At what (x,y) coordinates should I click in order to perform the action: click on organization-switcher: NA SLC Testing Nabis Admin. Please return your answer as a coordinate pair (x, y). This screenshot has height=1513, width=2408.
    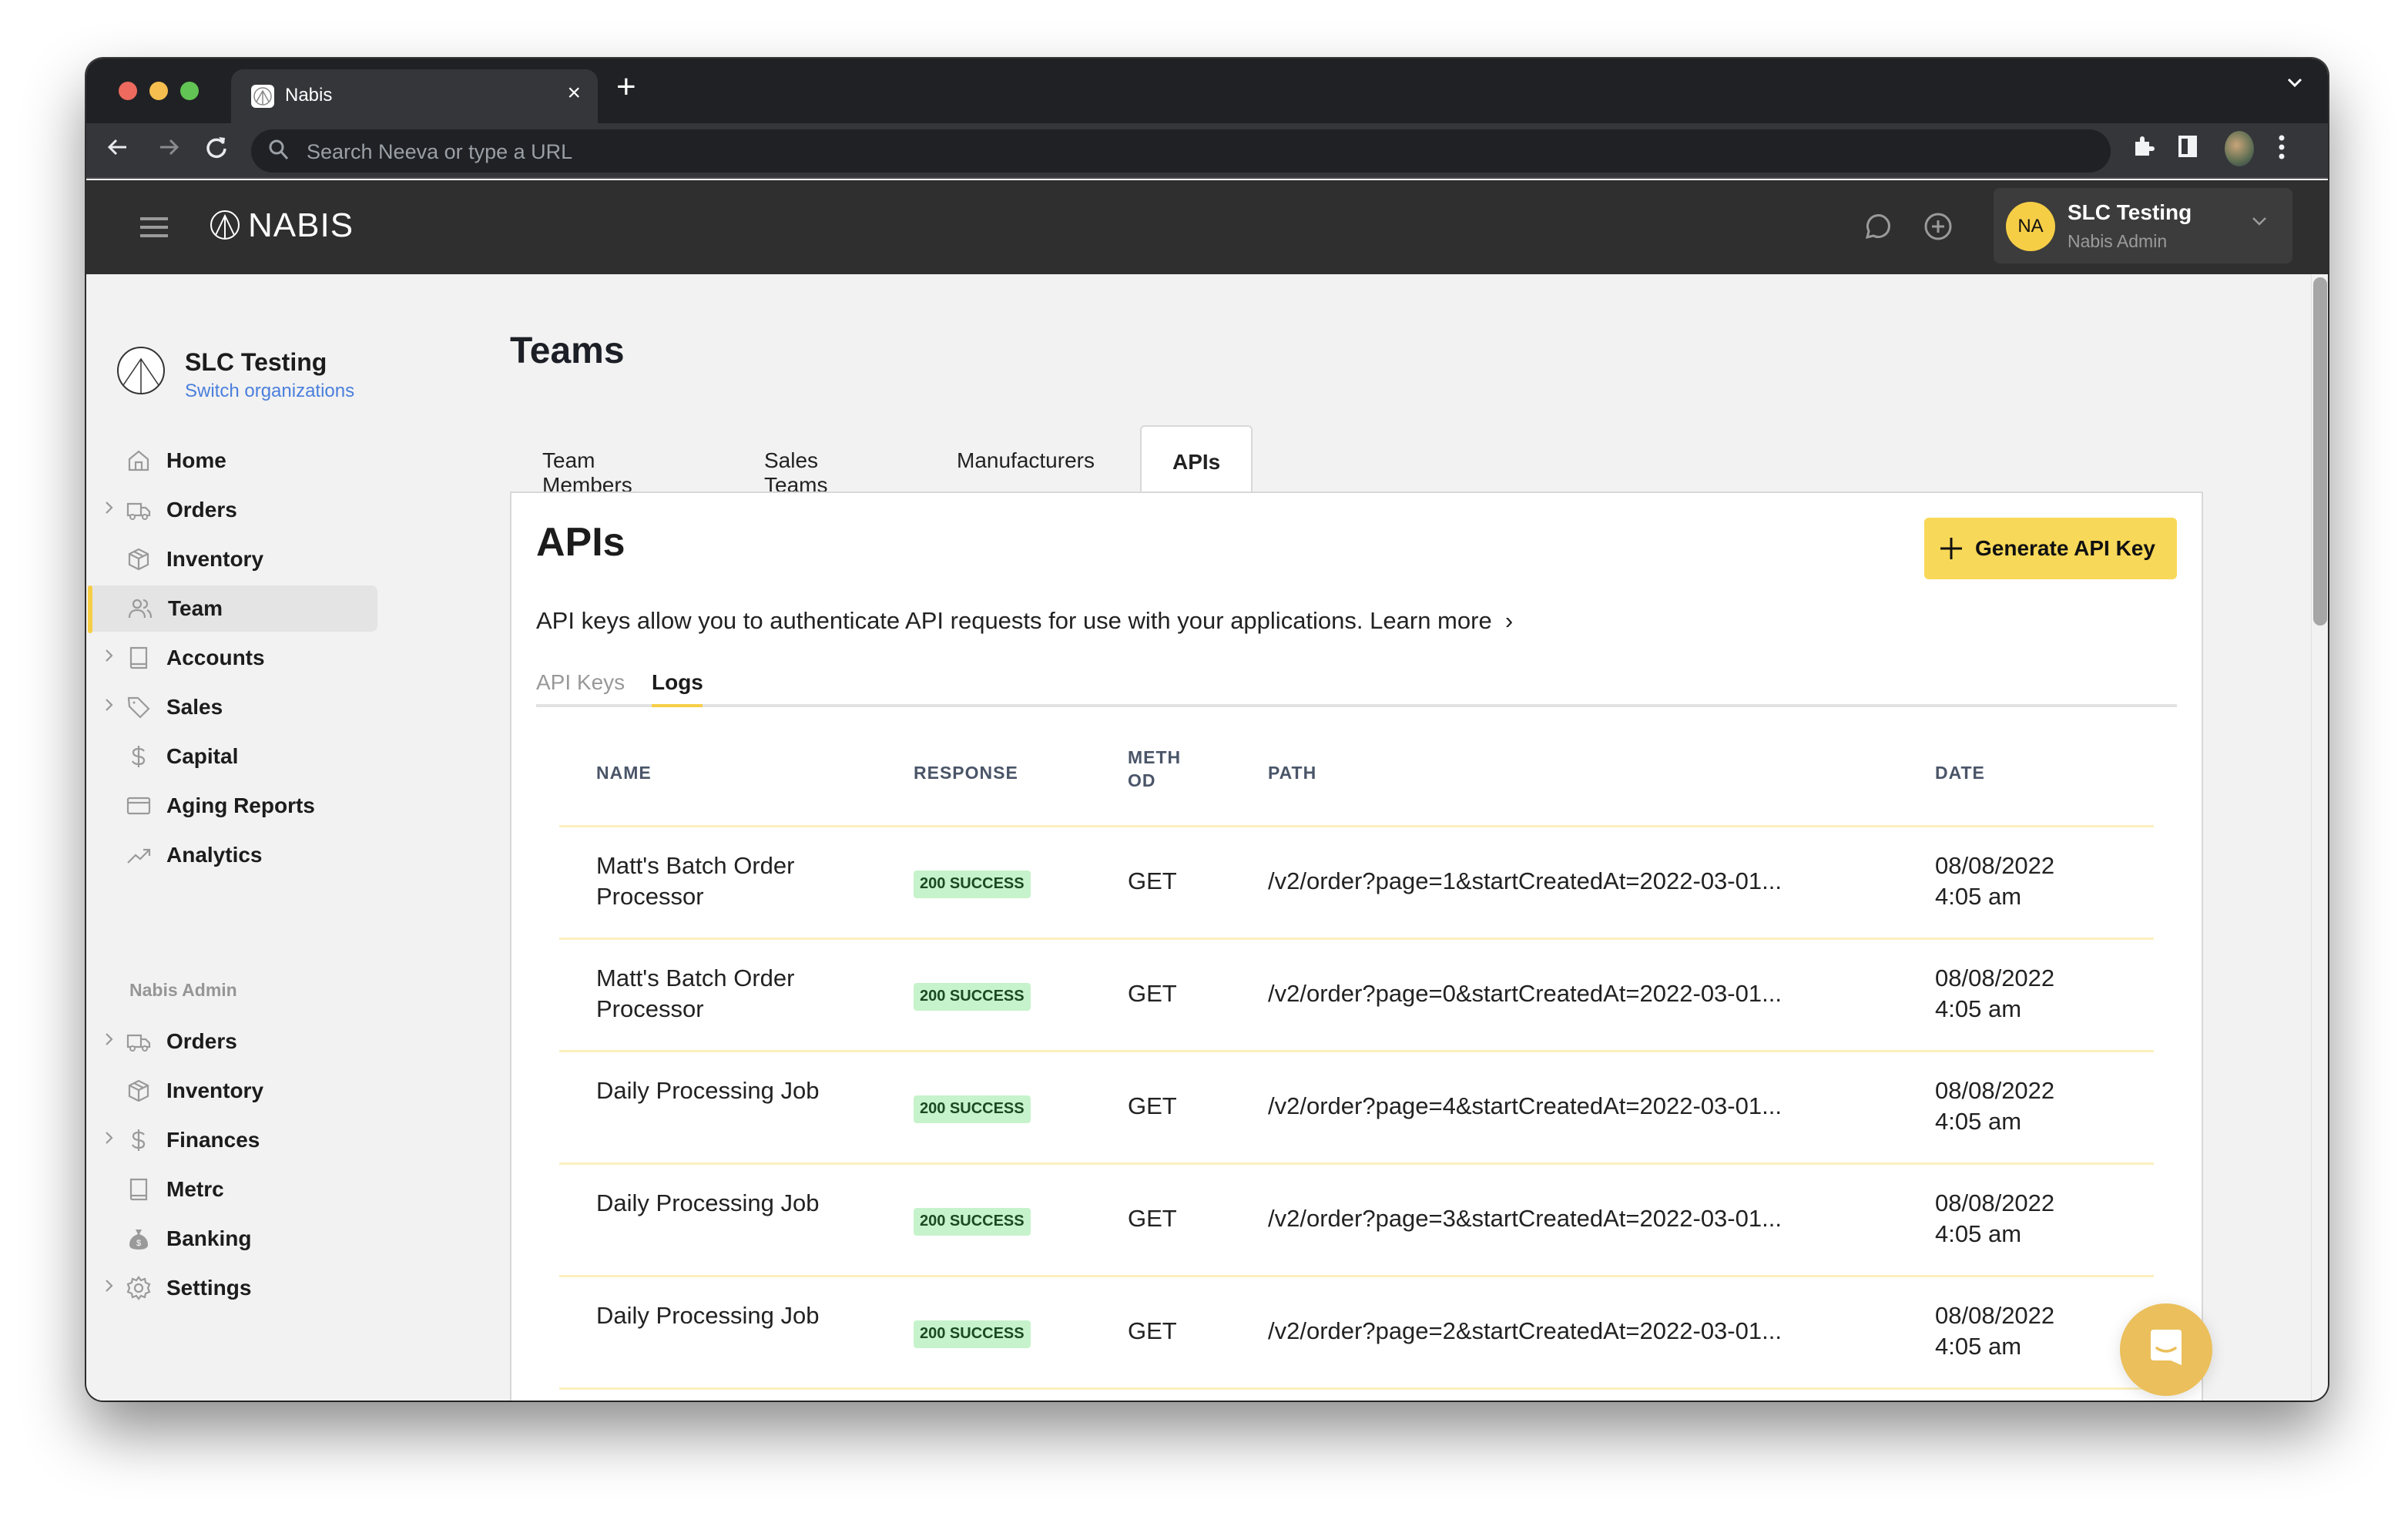
    Looking at the image, I should click on (2143, 225).